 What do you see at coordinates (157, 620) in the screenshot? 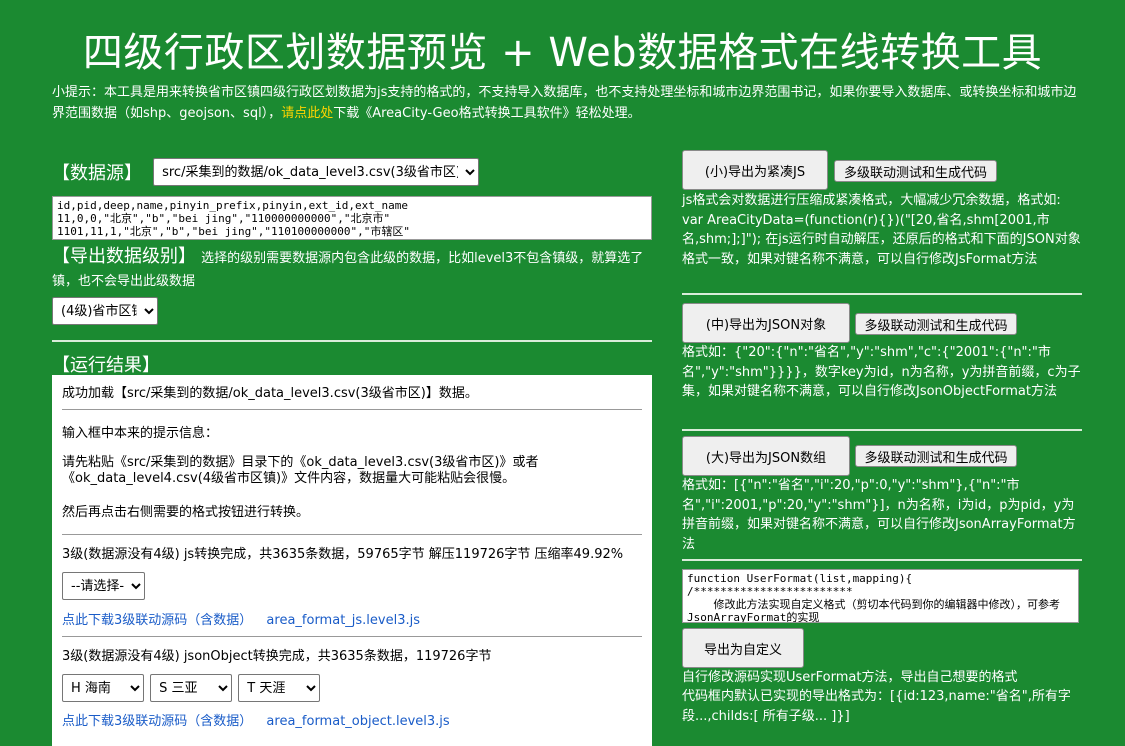
I see `js-download-link: 点此下载3级联动源码（含数据）` at bounding box center [157, 620].